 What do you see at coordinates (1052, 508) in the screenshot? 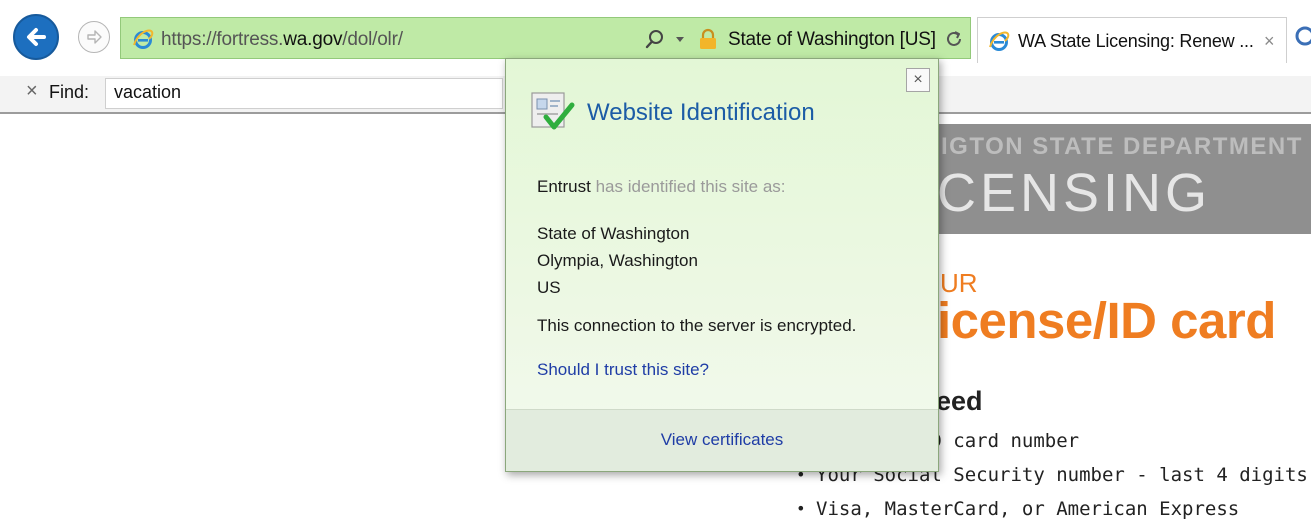
I see `list-item: Visa, MasterCard, or American Express` at bounding box center [1052, 508].